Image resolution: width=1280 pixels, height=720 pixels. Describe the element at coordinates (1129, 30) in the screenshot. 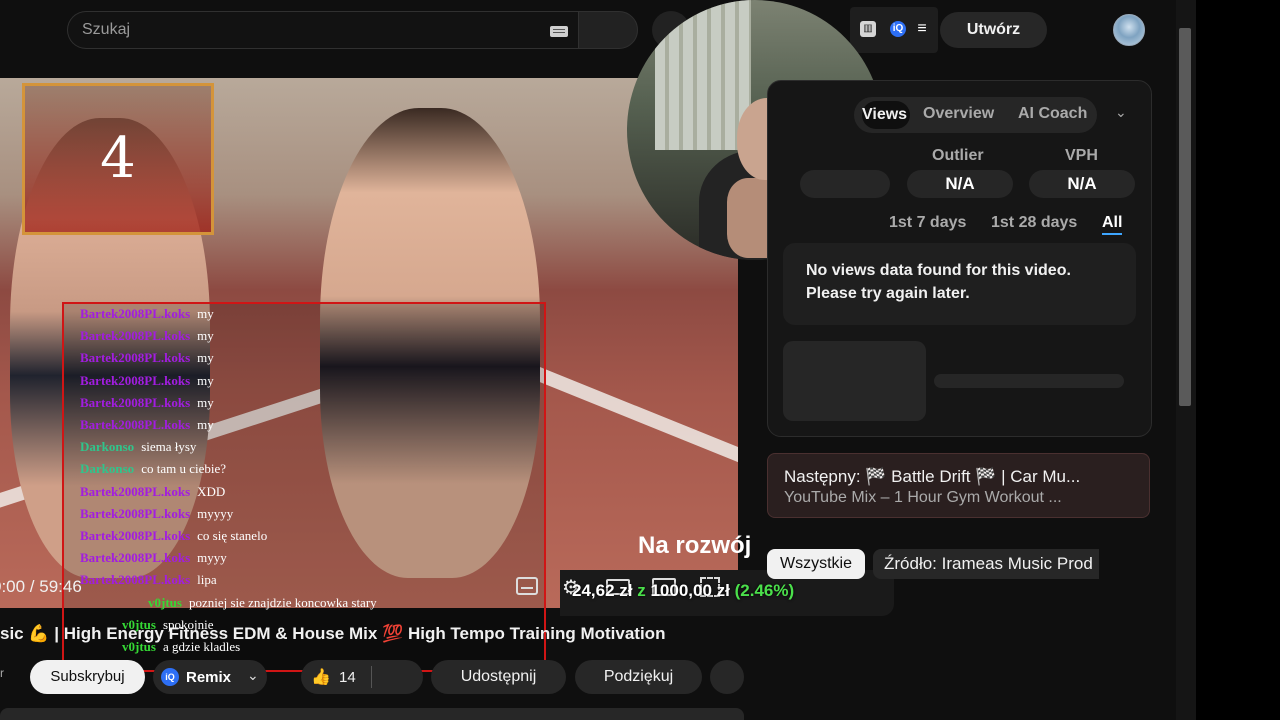

I see `avatar` at that location.